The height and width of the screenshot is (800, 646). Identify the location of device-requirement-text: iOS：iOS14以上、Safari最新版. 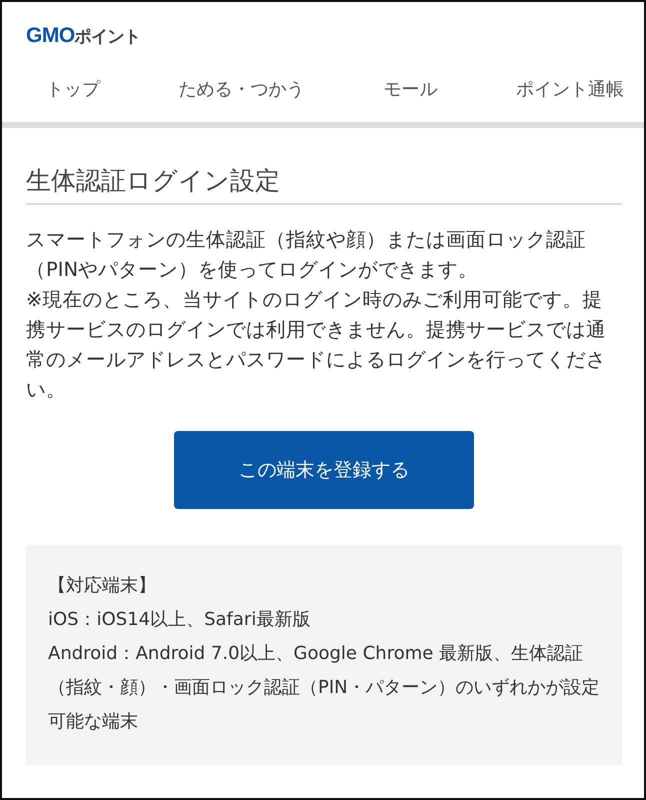
(180, 620).